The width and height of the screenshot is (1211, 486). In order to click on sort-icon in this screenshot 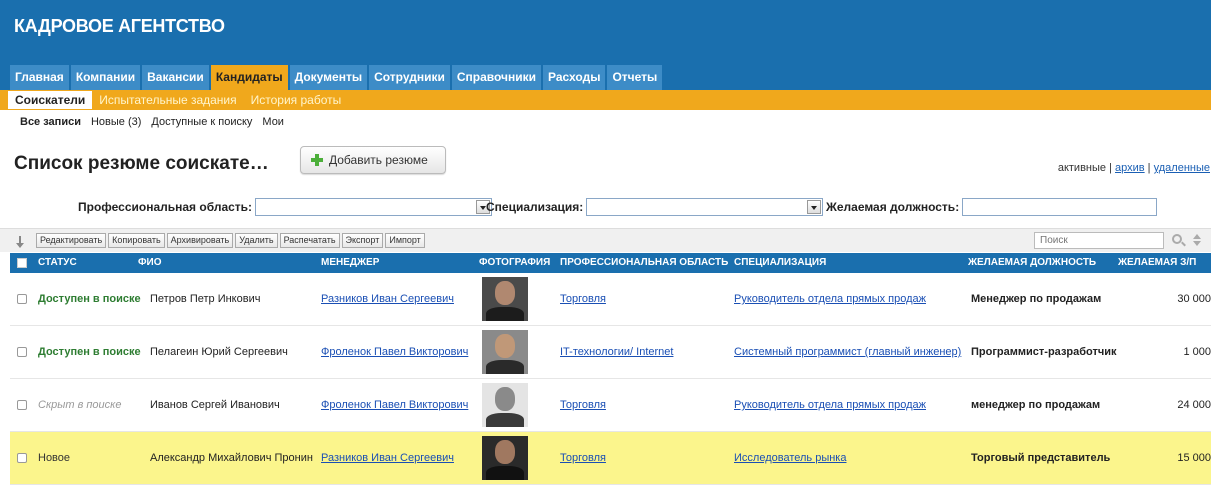, I will do `click(20, 242)`.